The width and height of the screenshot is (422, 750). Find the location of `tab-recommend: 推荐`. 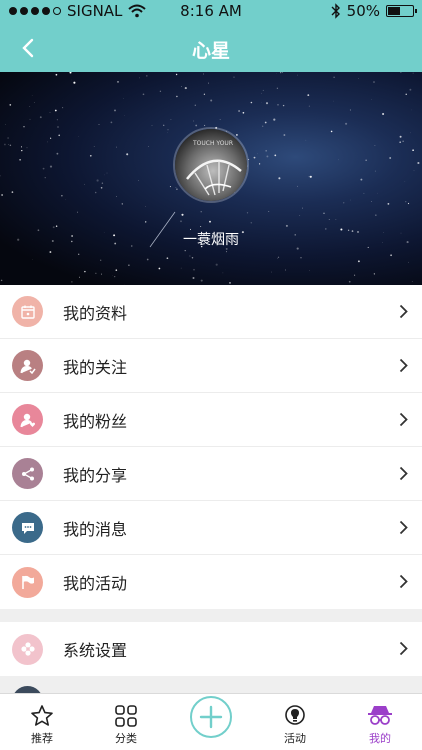

tab-recommend: 推荐 is located at coordinates (42, 722).